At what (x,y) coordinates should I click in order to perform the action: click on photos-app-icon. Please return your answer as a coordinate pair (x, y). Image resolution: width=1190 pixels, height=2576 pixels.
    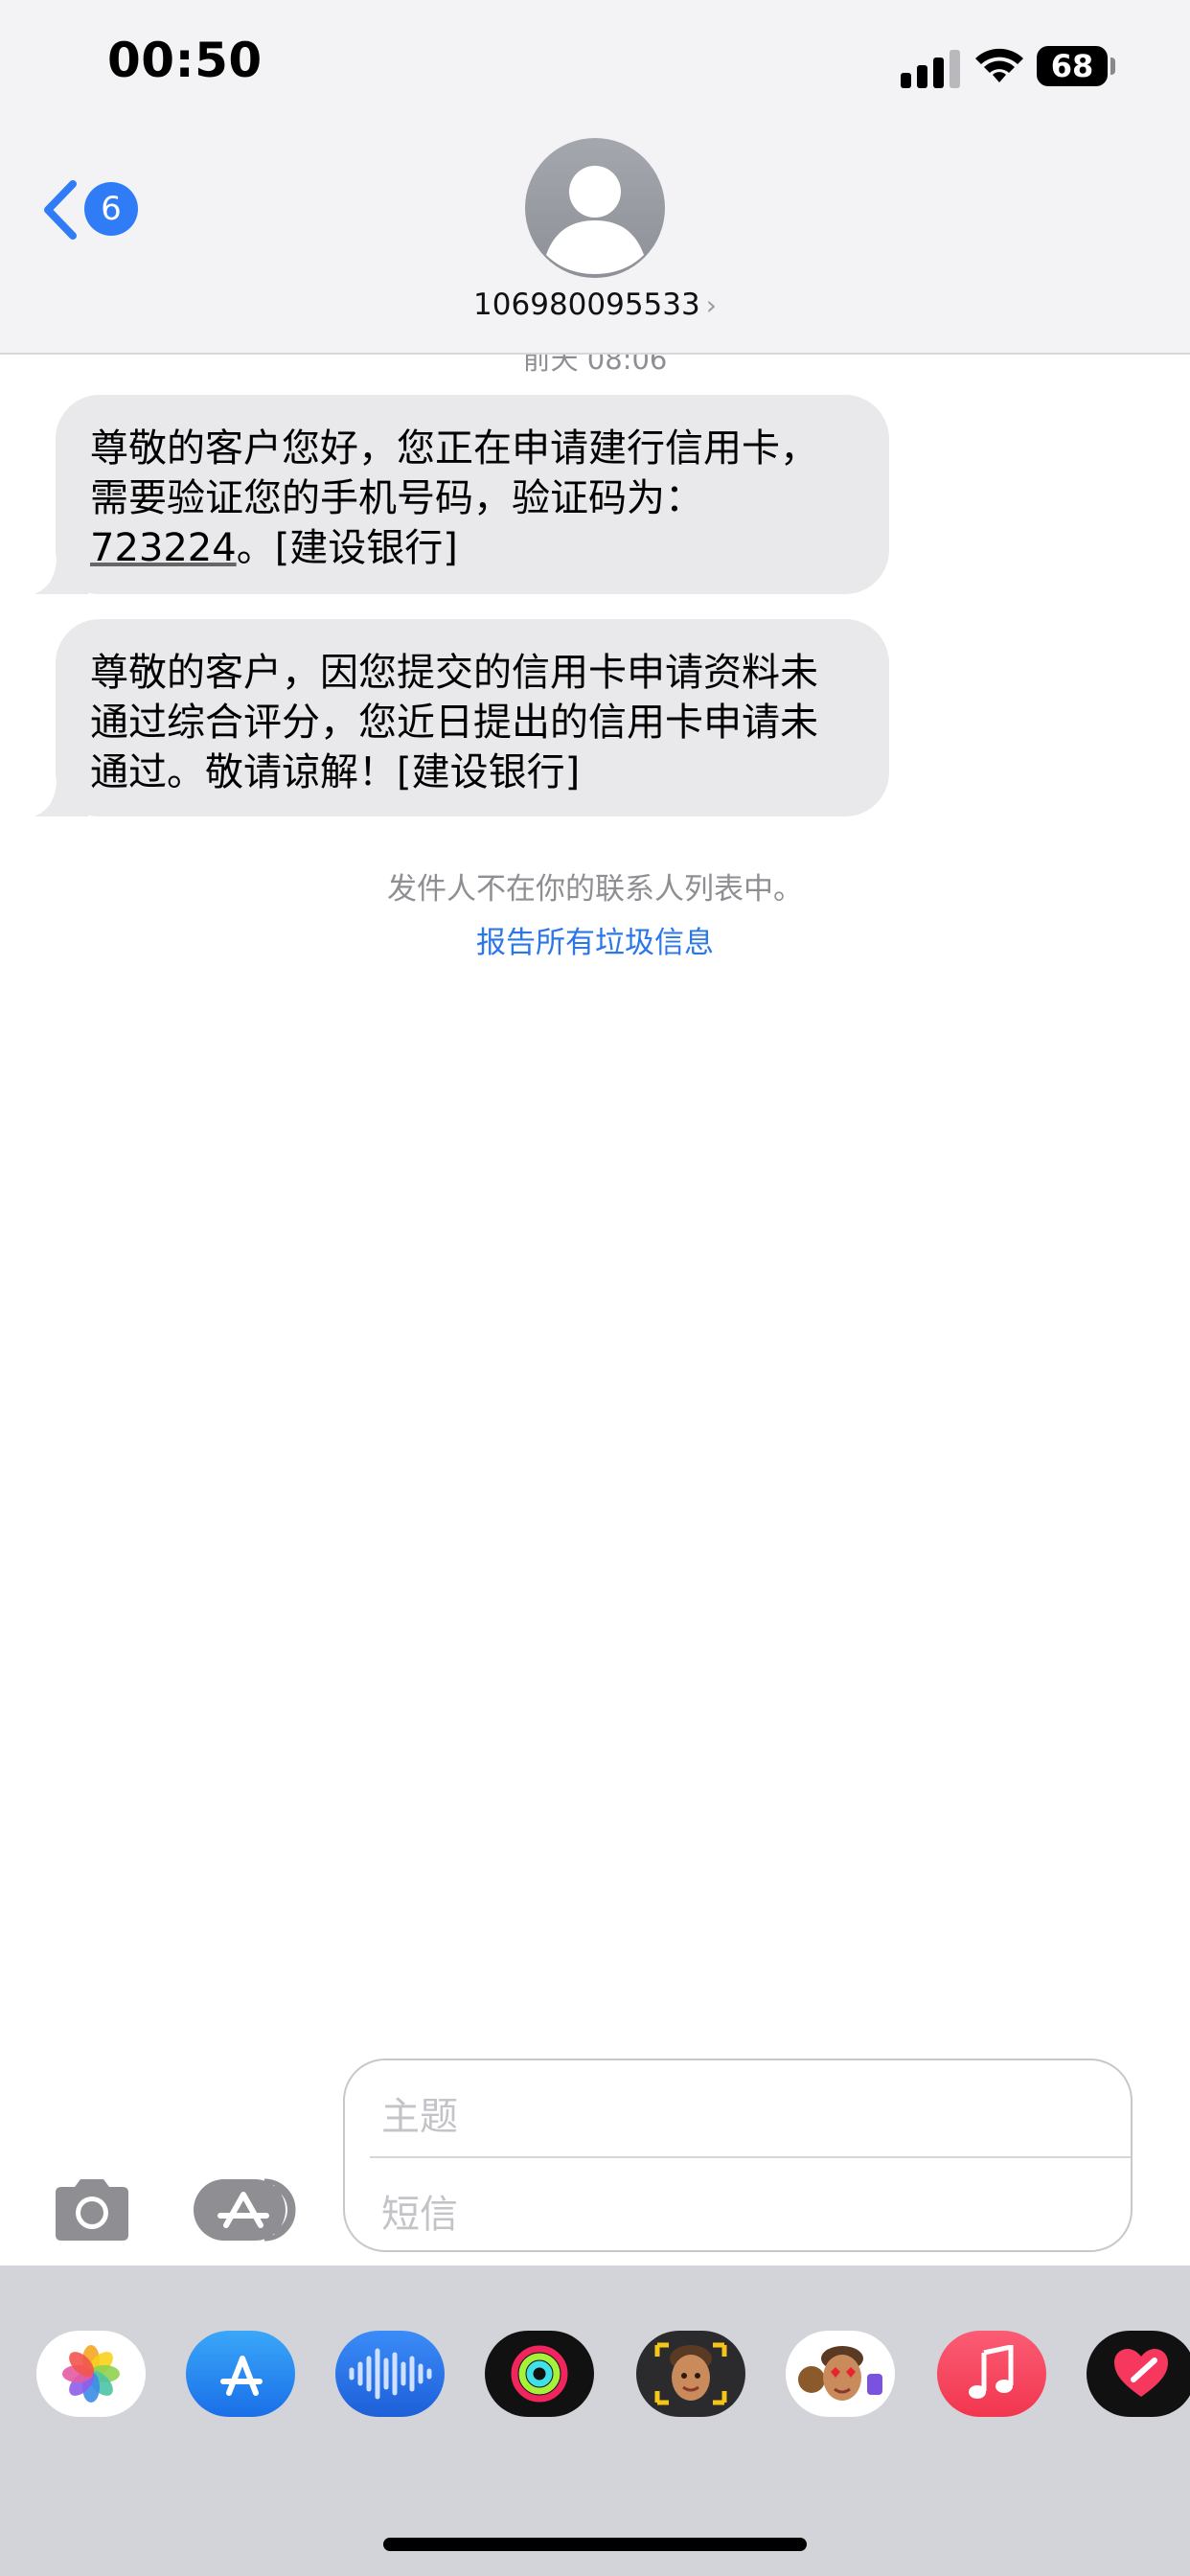
    Looking at the image, I should click on (91, 2374).